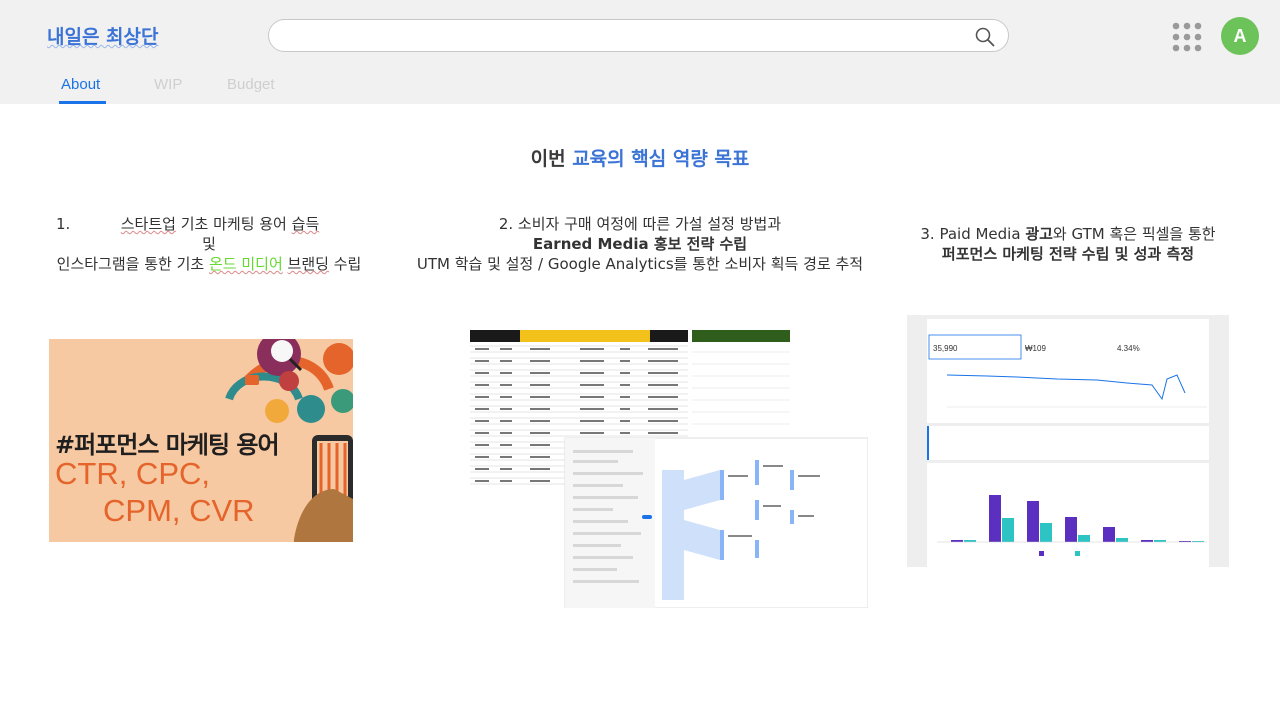 This screenshot has height=721, width=1280. I want to click on search-bar, so click(638, 36).